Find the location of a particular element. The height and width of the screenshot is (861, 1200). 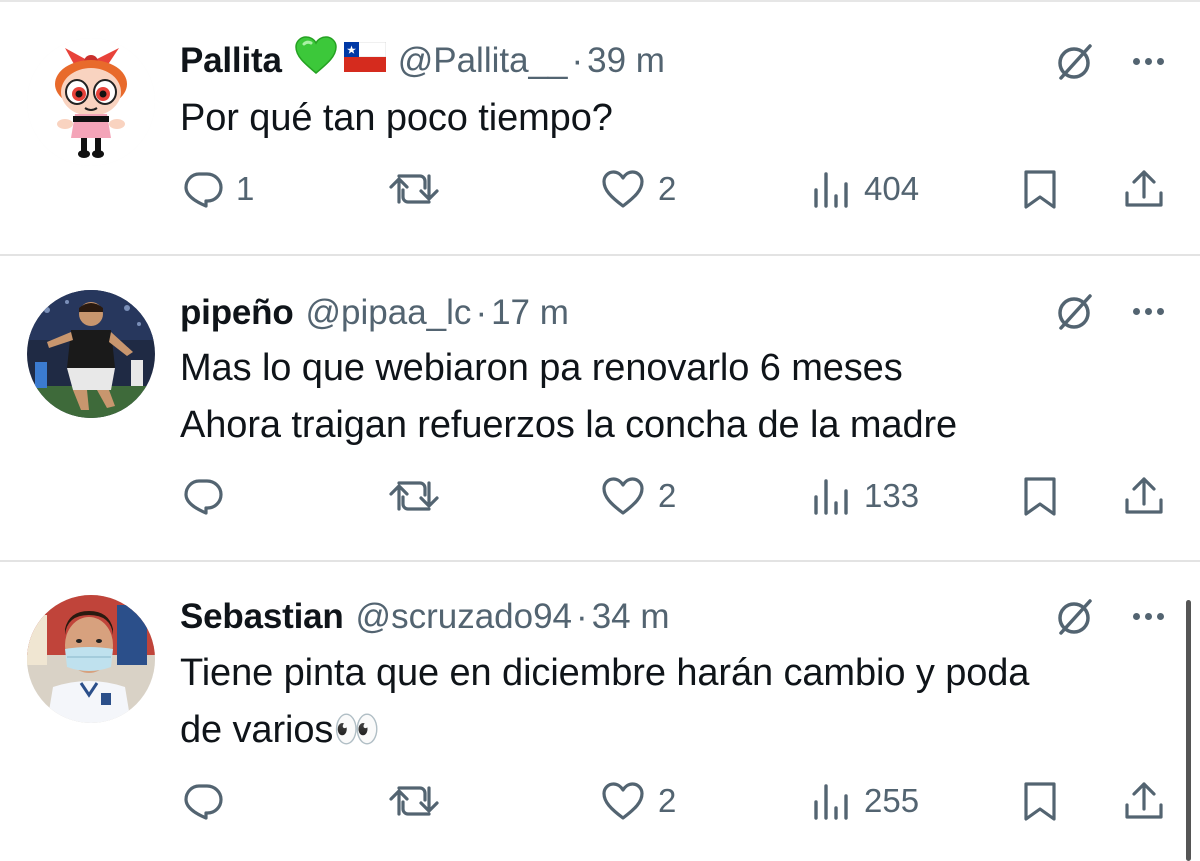

reply-count: 1 is located at coordinates (245, 188).